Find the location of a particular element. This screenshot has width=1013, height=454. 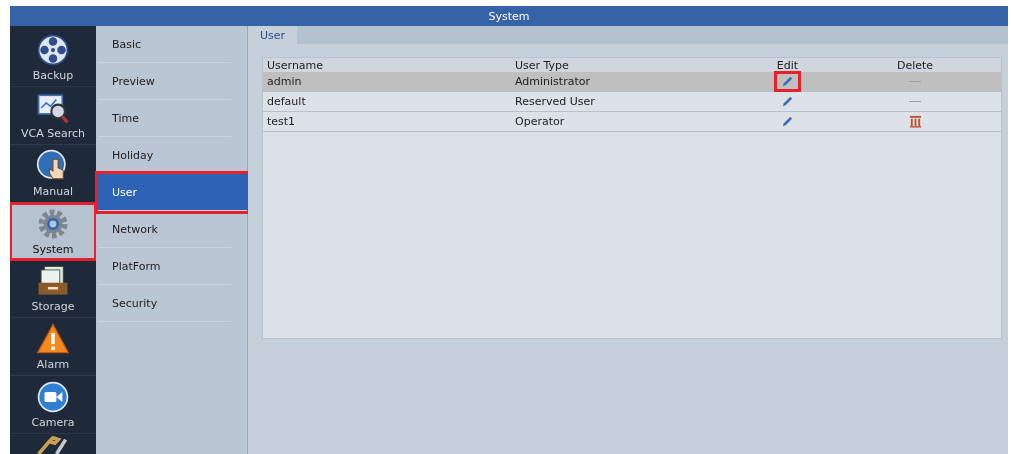

nav-label: Camera is located at coordinates (53, 423).